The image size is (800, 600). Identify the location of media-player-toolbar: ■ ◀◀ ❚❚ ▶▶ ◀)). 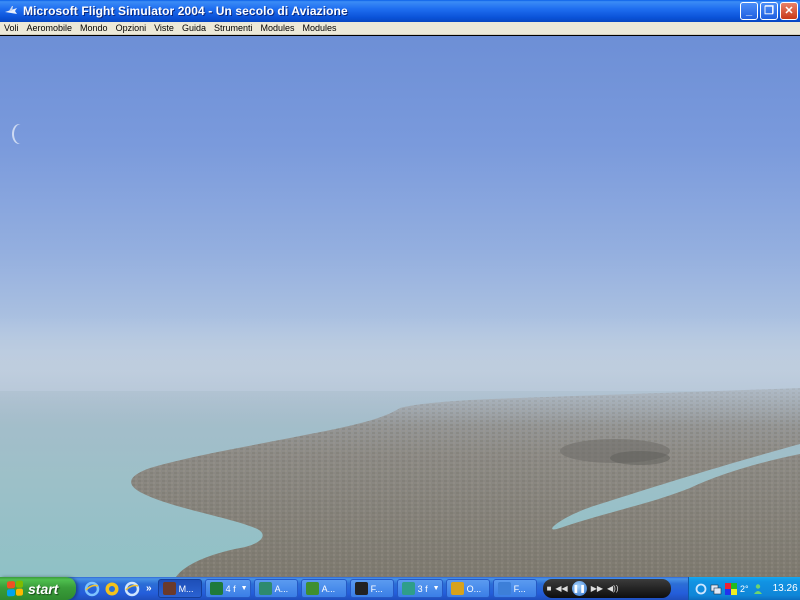
(606, 588).